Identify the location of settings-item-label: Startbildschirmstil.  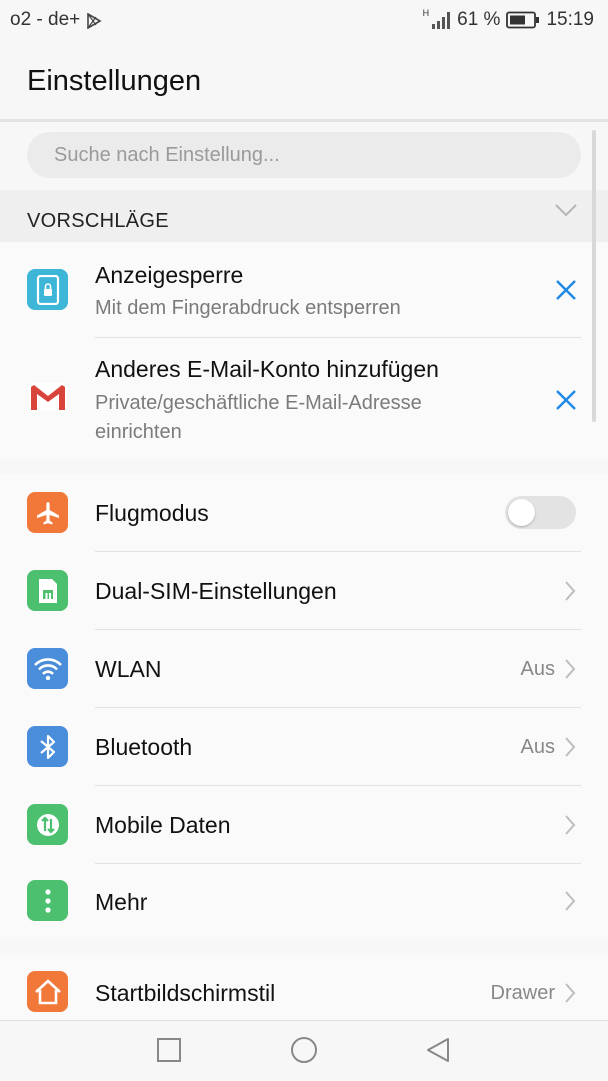
(185, 993).